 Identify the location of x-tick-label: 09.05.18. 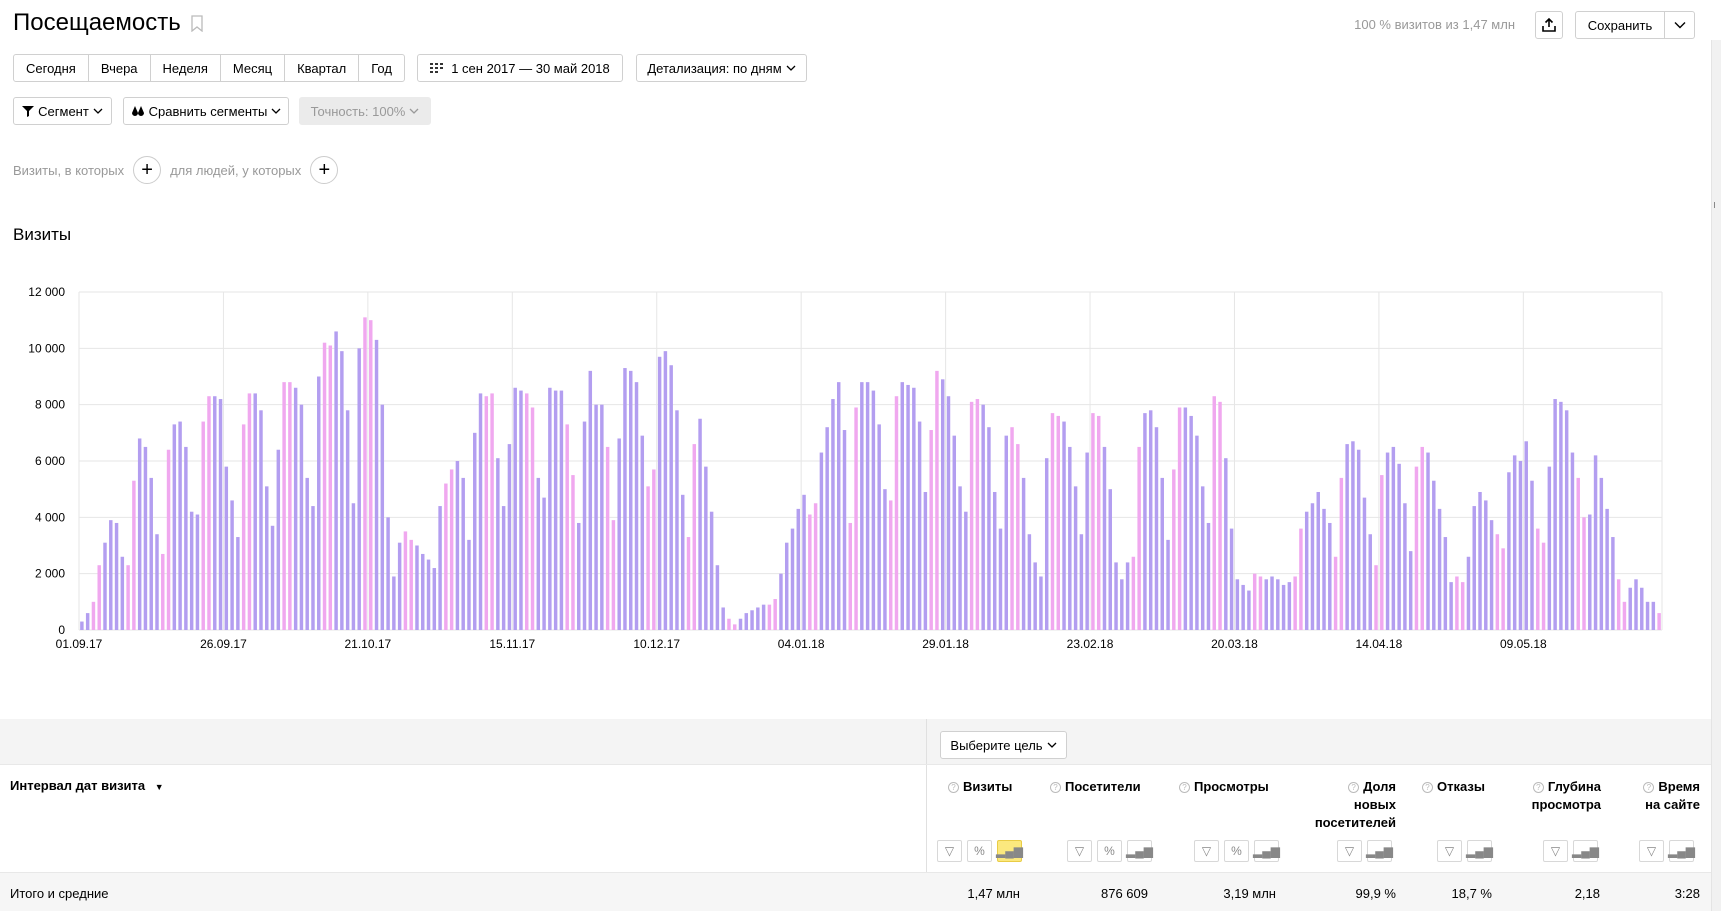
(1523, 644).